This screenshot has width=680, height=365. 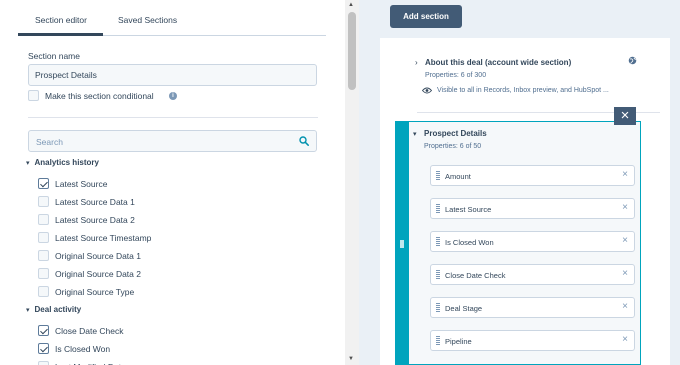 What do you see at coordinates (456, 75) in the screenshot?
I see `deal-section-properties: Properties: 6 of 300` at bounding box center [456, 75].